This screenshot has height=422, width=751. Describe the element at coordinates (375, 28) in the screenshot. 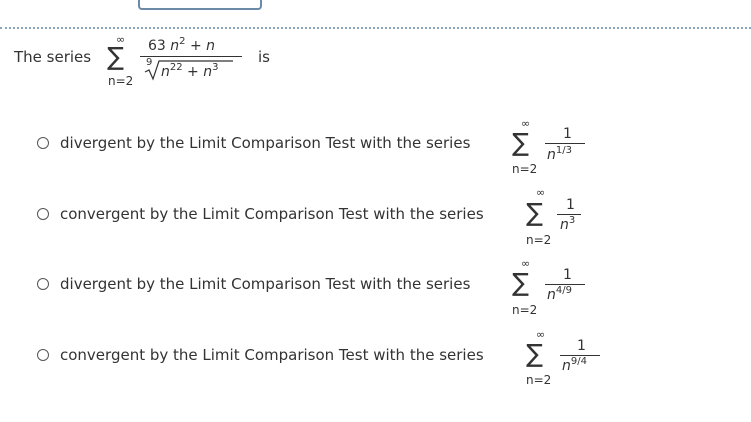

I see `dotted-divider` at that location.